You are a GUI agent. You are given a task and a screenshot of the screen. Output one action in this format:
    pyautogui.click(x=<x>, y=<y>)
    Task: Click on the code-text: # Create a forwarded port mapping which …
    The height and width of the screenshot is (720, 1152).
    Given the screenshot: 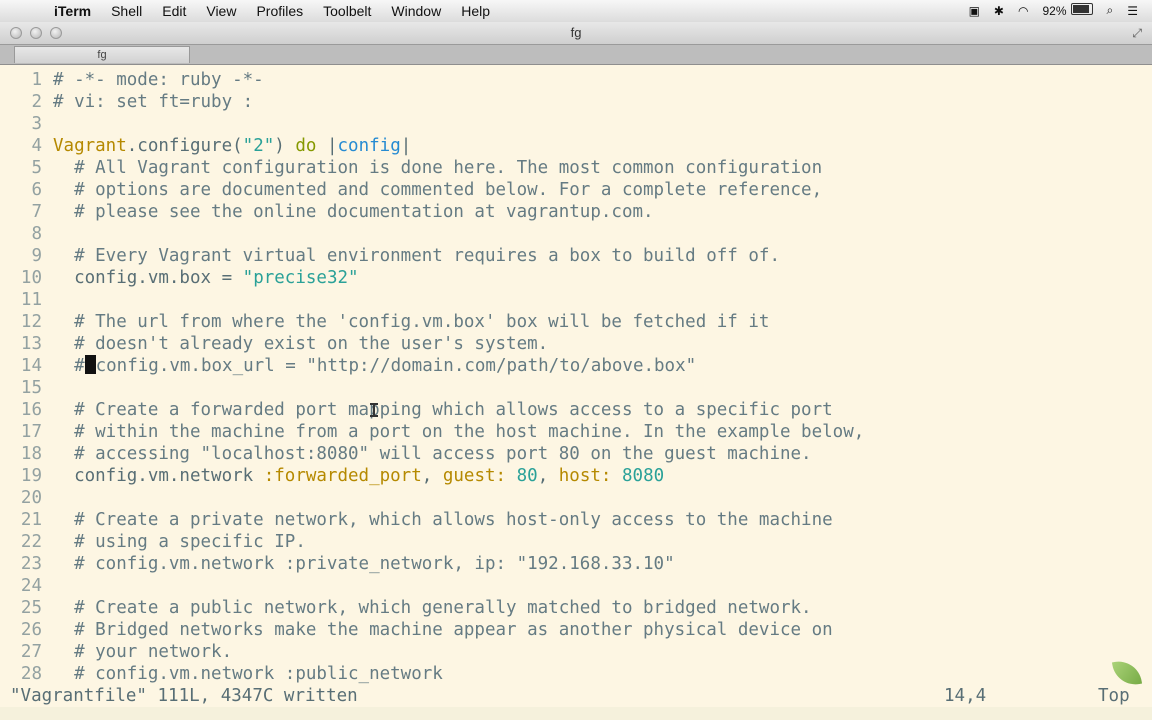 What is the action you would take?
    pyautogui.click(x=443, y=410)
    